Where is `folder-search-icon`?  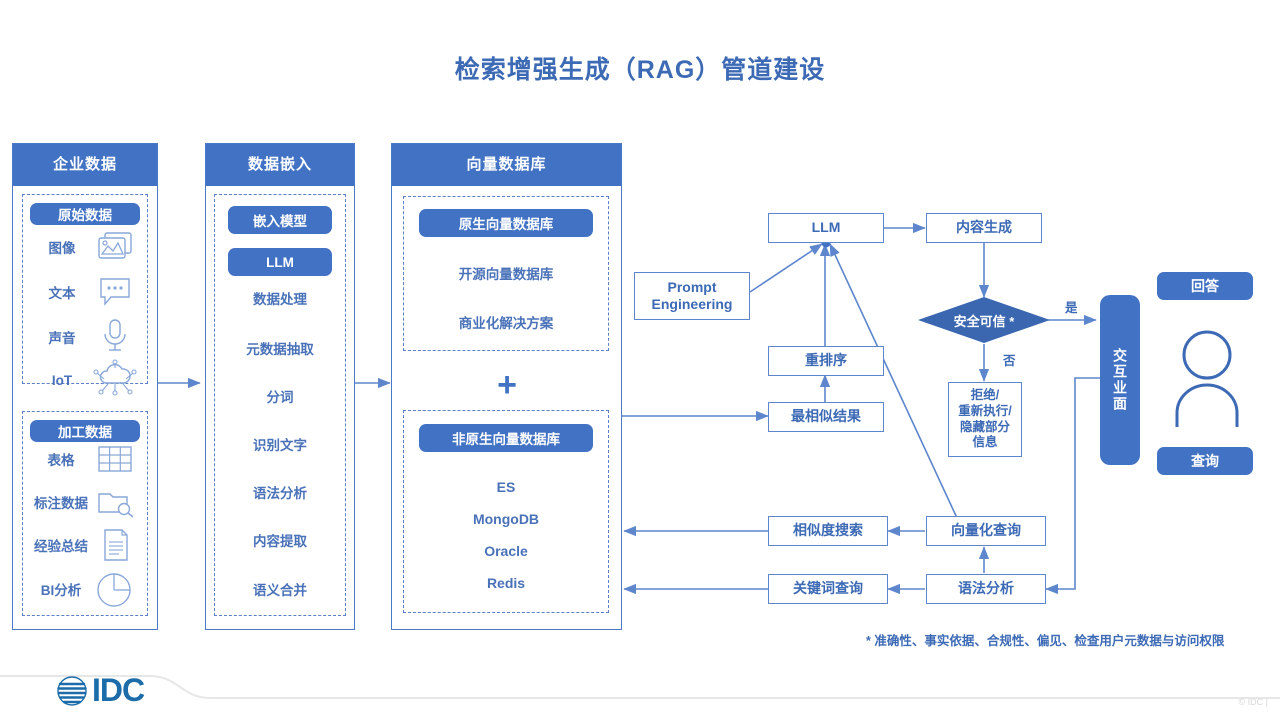 folder-search-icon is located at coordinates (116, 502).